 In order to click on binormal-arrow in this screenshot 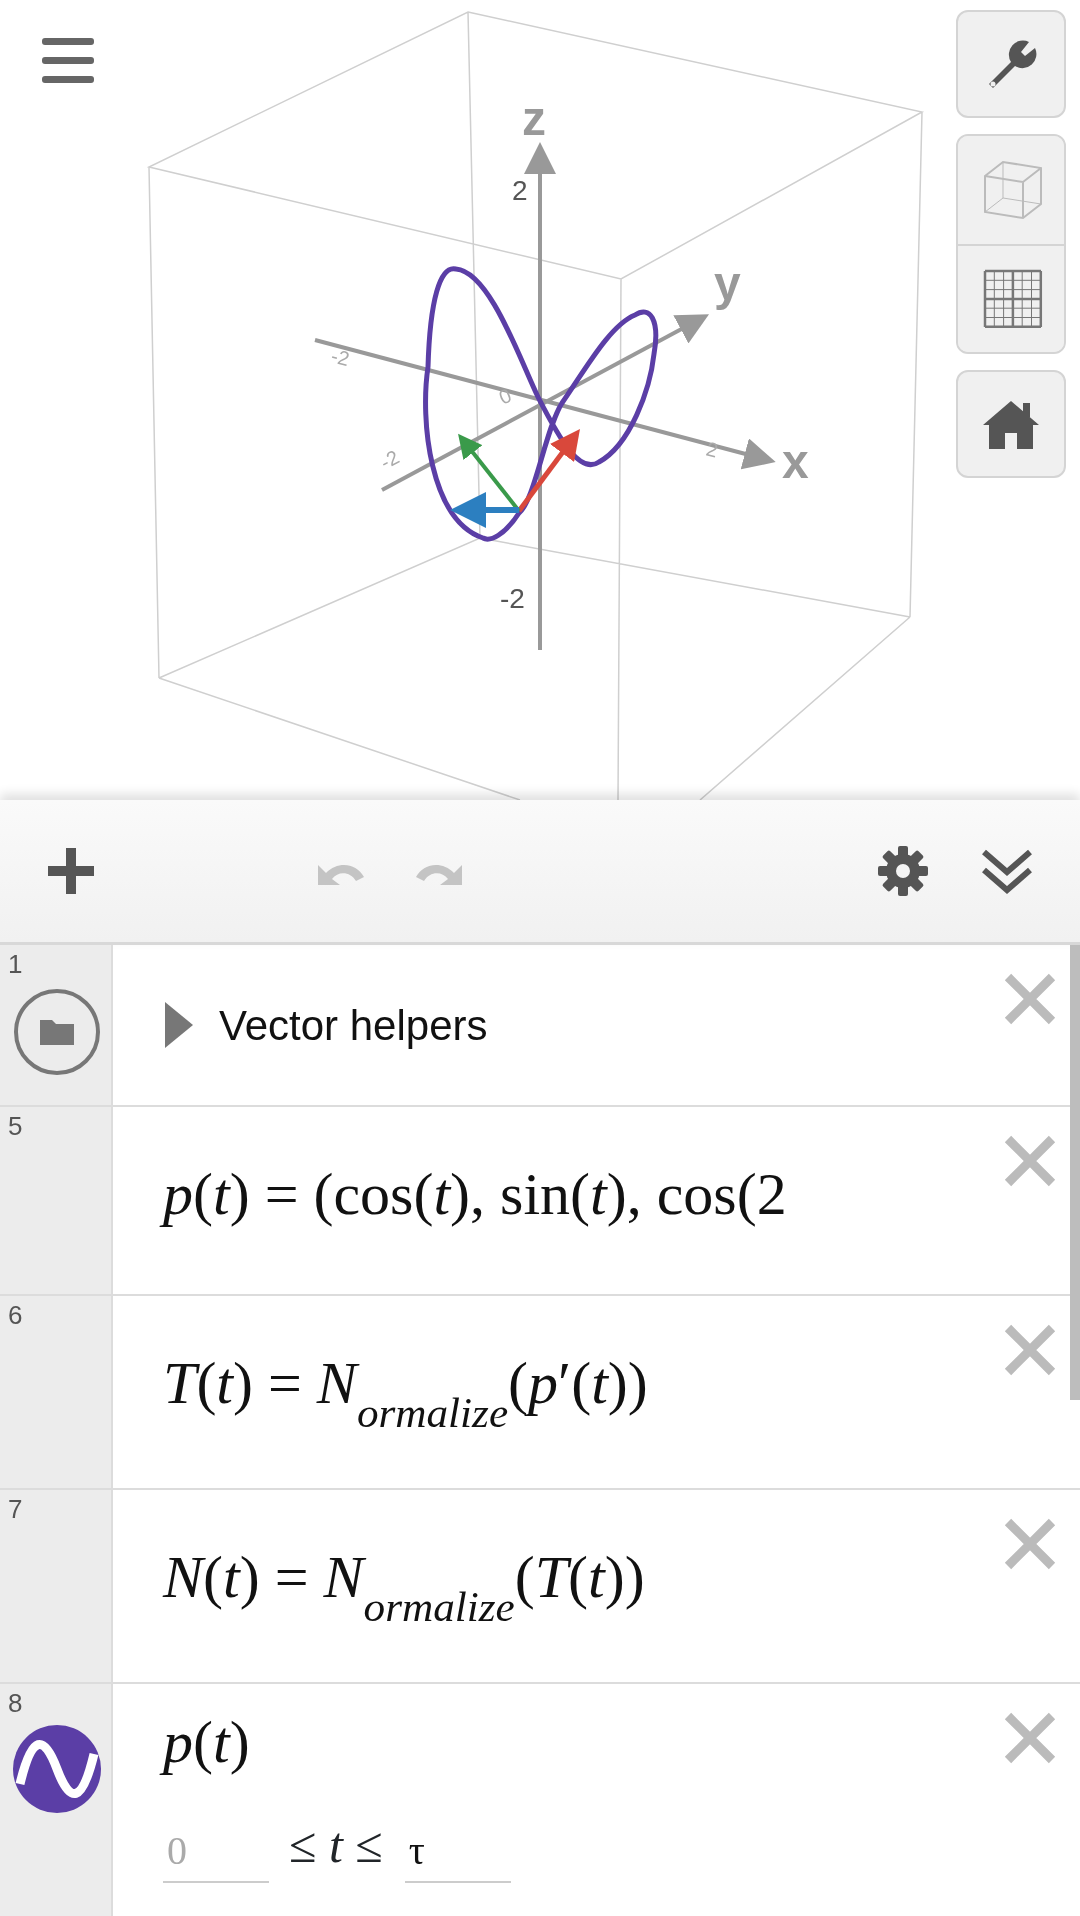, I will do `click(484, 510)`.